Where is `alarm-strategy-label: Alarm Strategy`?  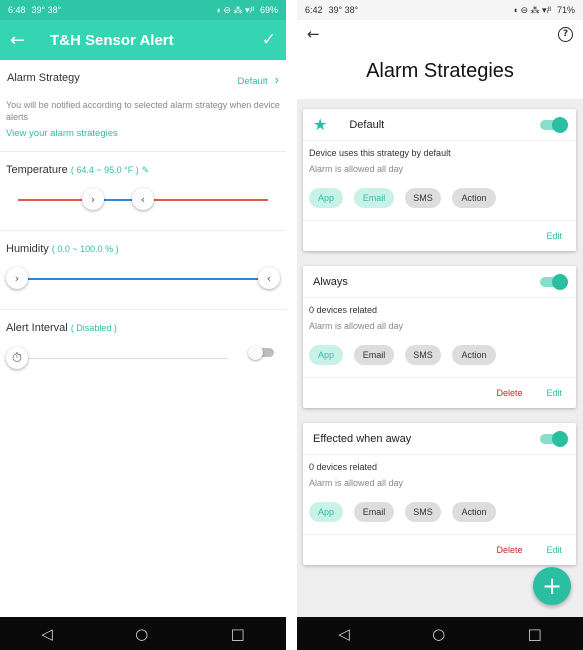
alarm-strategy-label: Alarm Strategy is located at coordinates (43, 78).